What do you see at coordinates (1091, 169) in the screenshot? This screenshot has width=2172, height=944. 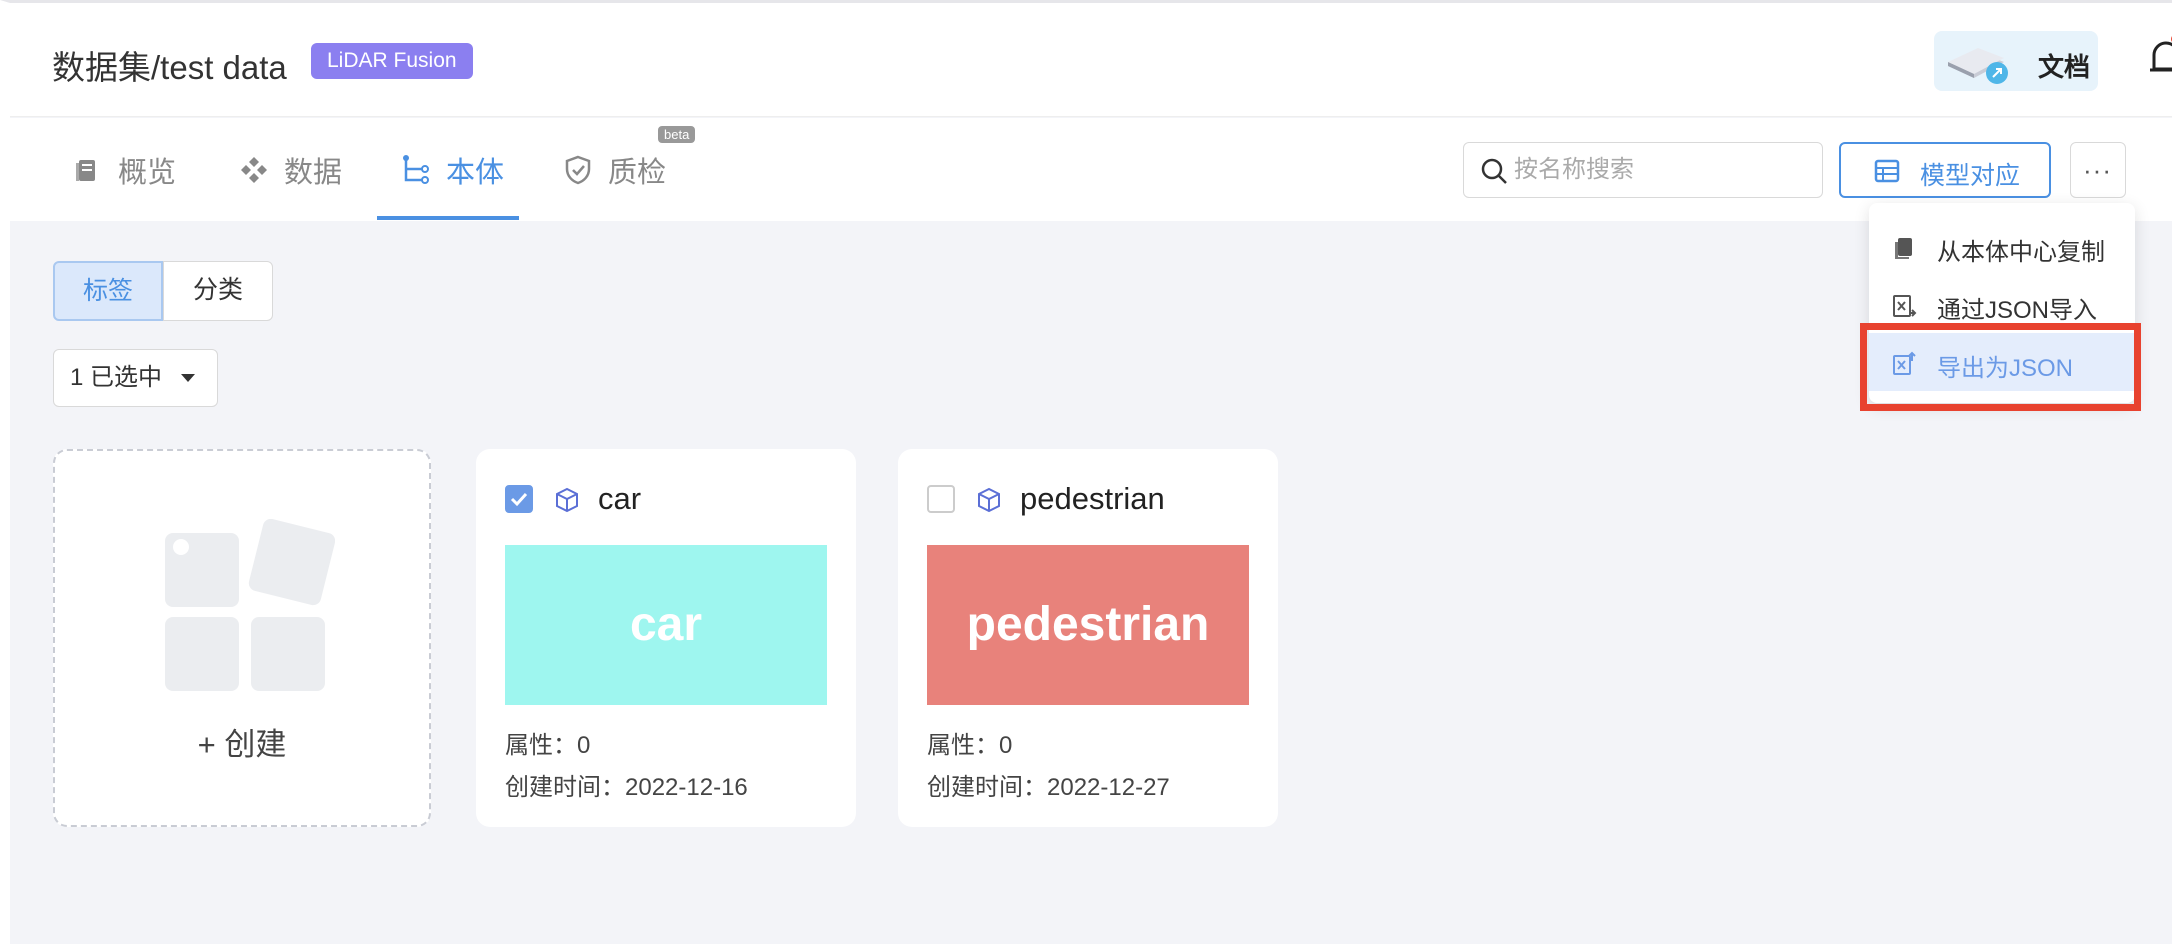 I see `tab-bar: 概览 数据 本体 质检 beta 按名称搜索 模型对应 ···` at bounding box center [1091, 169].